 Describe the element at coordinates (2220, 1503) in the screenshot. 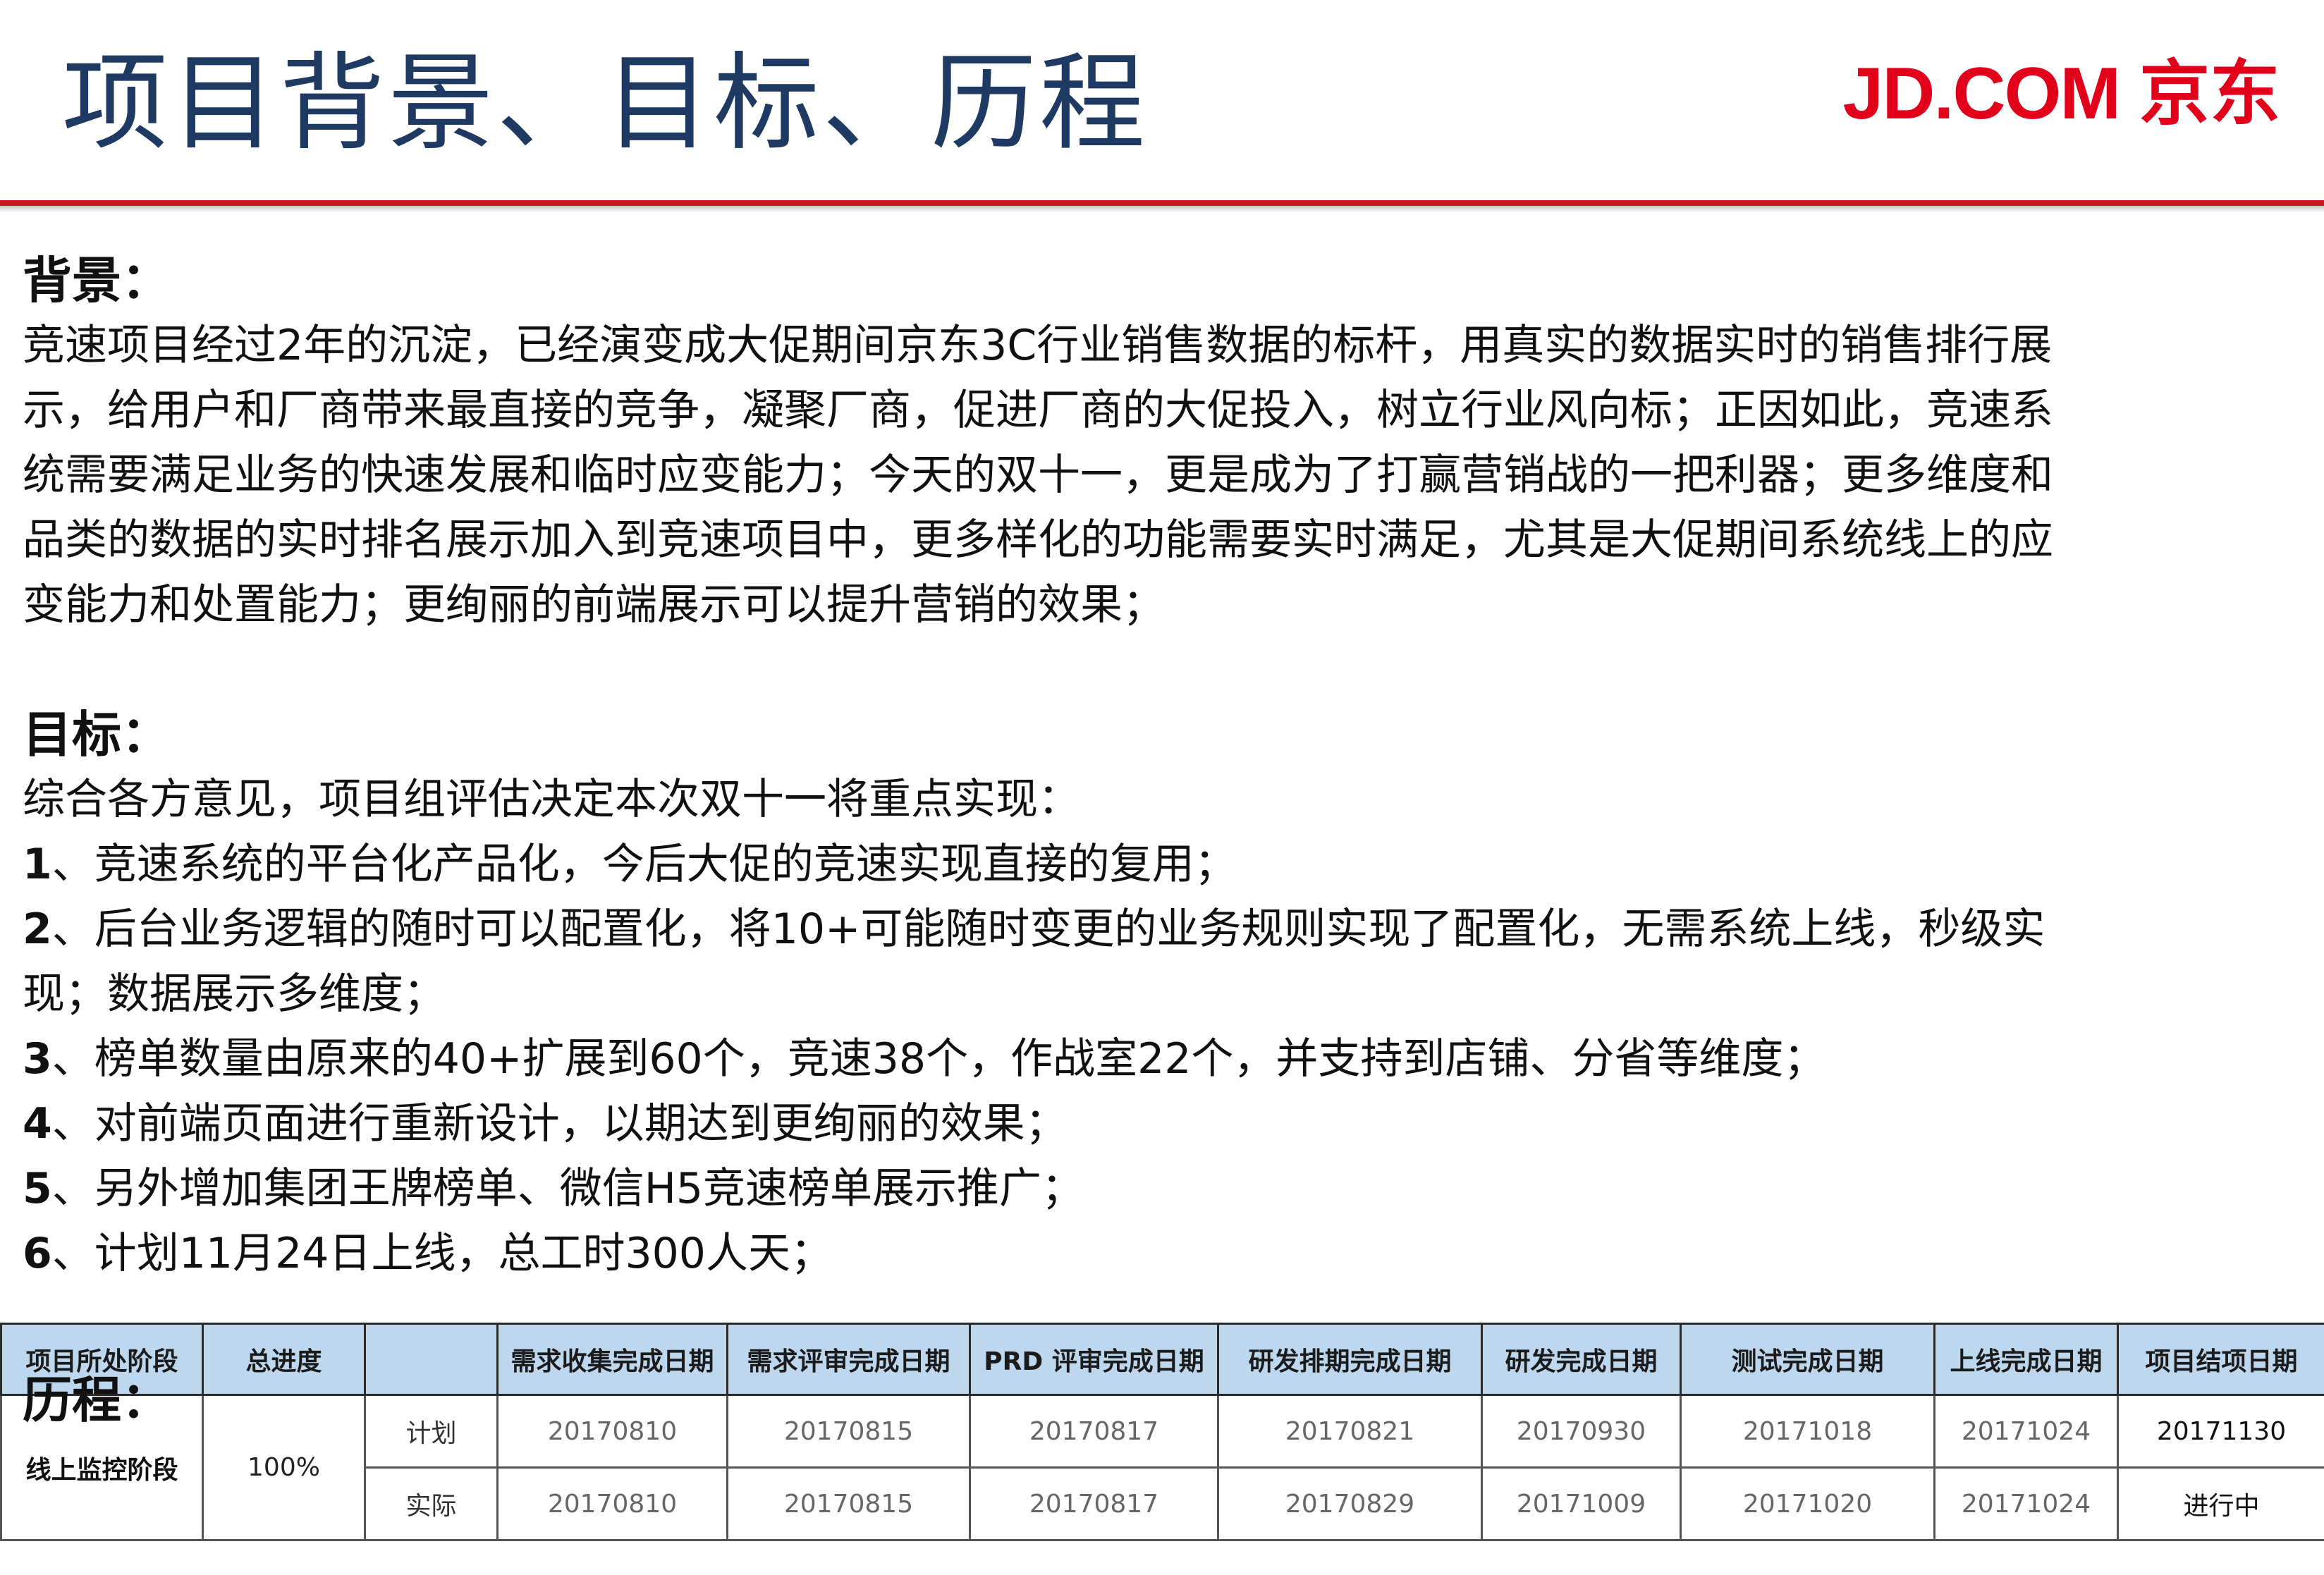

I see `status-cell: 进行中` at that location.